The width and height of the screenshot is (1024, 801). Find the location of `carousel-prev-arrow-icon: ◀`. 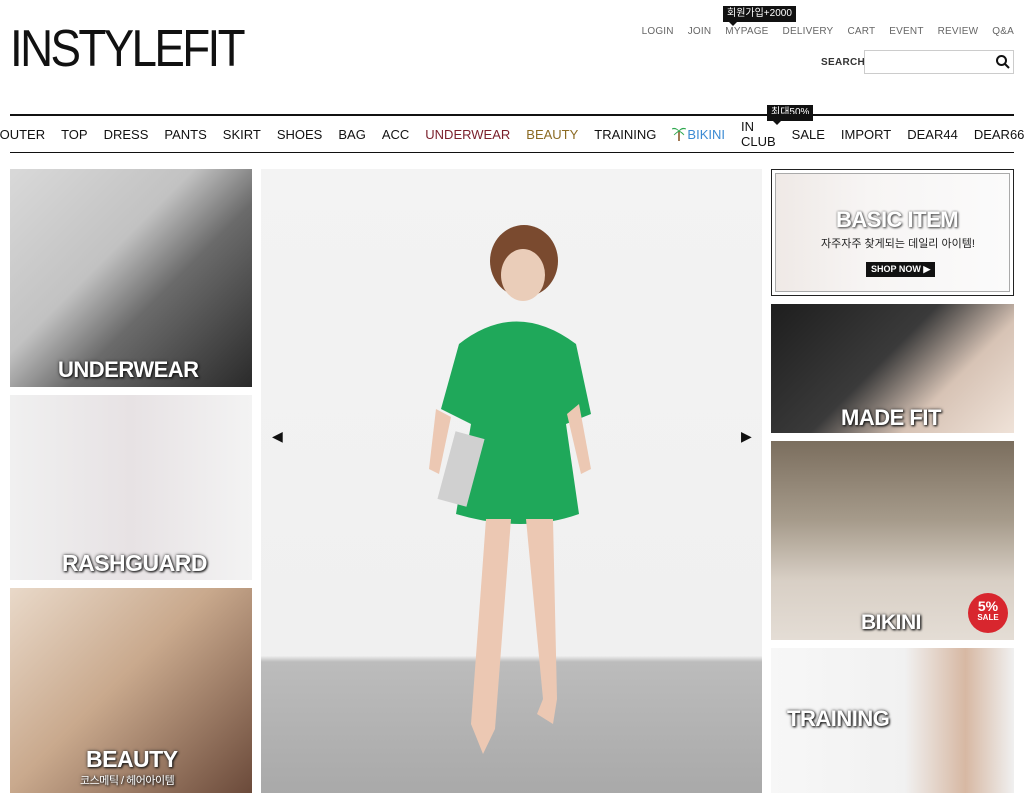

carousel-prev-arrow-icon: ◀ is located at coordinates (277, 436).